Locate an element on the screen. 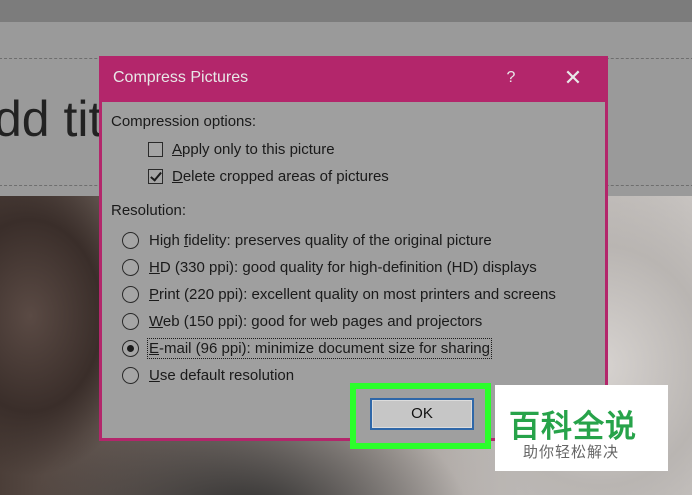 Image resolution: width=692 pixels, height=495 pixels. watermark: 百科全说 助你轻松解决 is located at coordinates (581, 428).